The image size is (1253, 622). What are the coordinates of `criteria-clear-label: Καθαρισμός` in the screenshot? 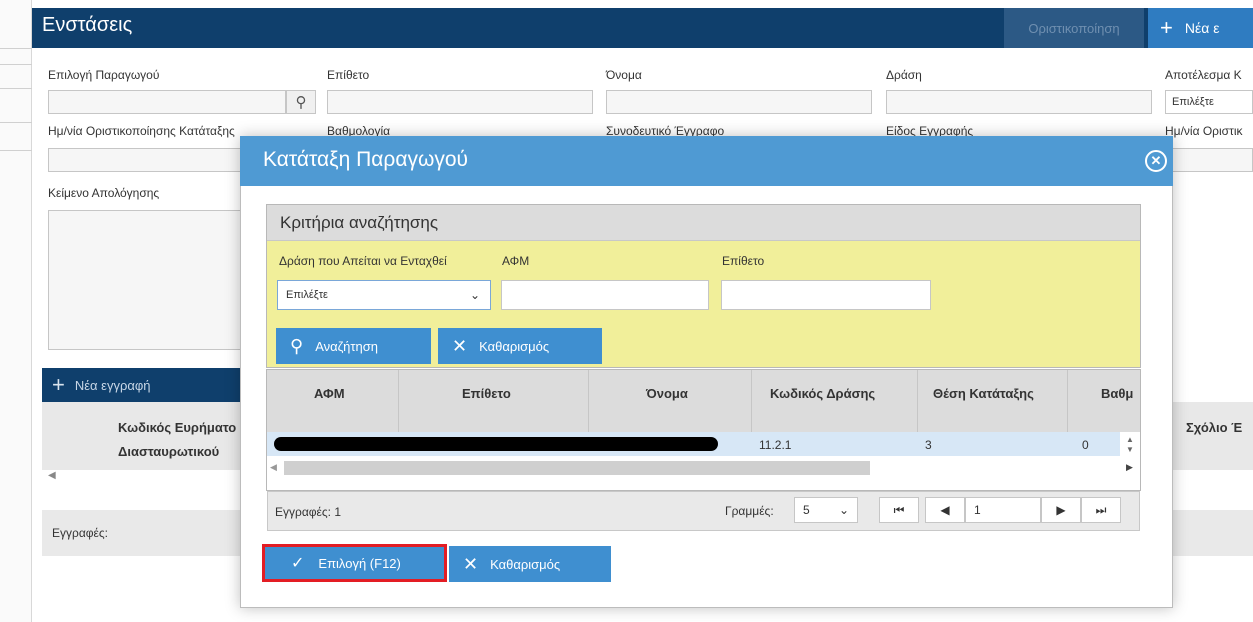 It's located at (514, 346).